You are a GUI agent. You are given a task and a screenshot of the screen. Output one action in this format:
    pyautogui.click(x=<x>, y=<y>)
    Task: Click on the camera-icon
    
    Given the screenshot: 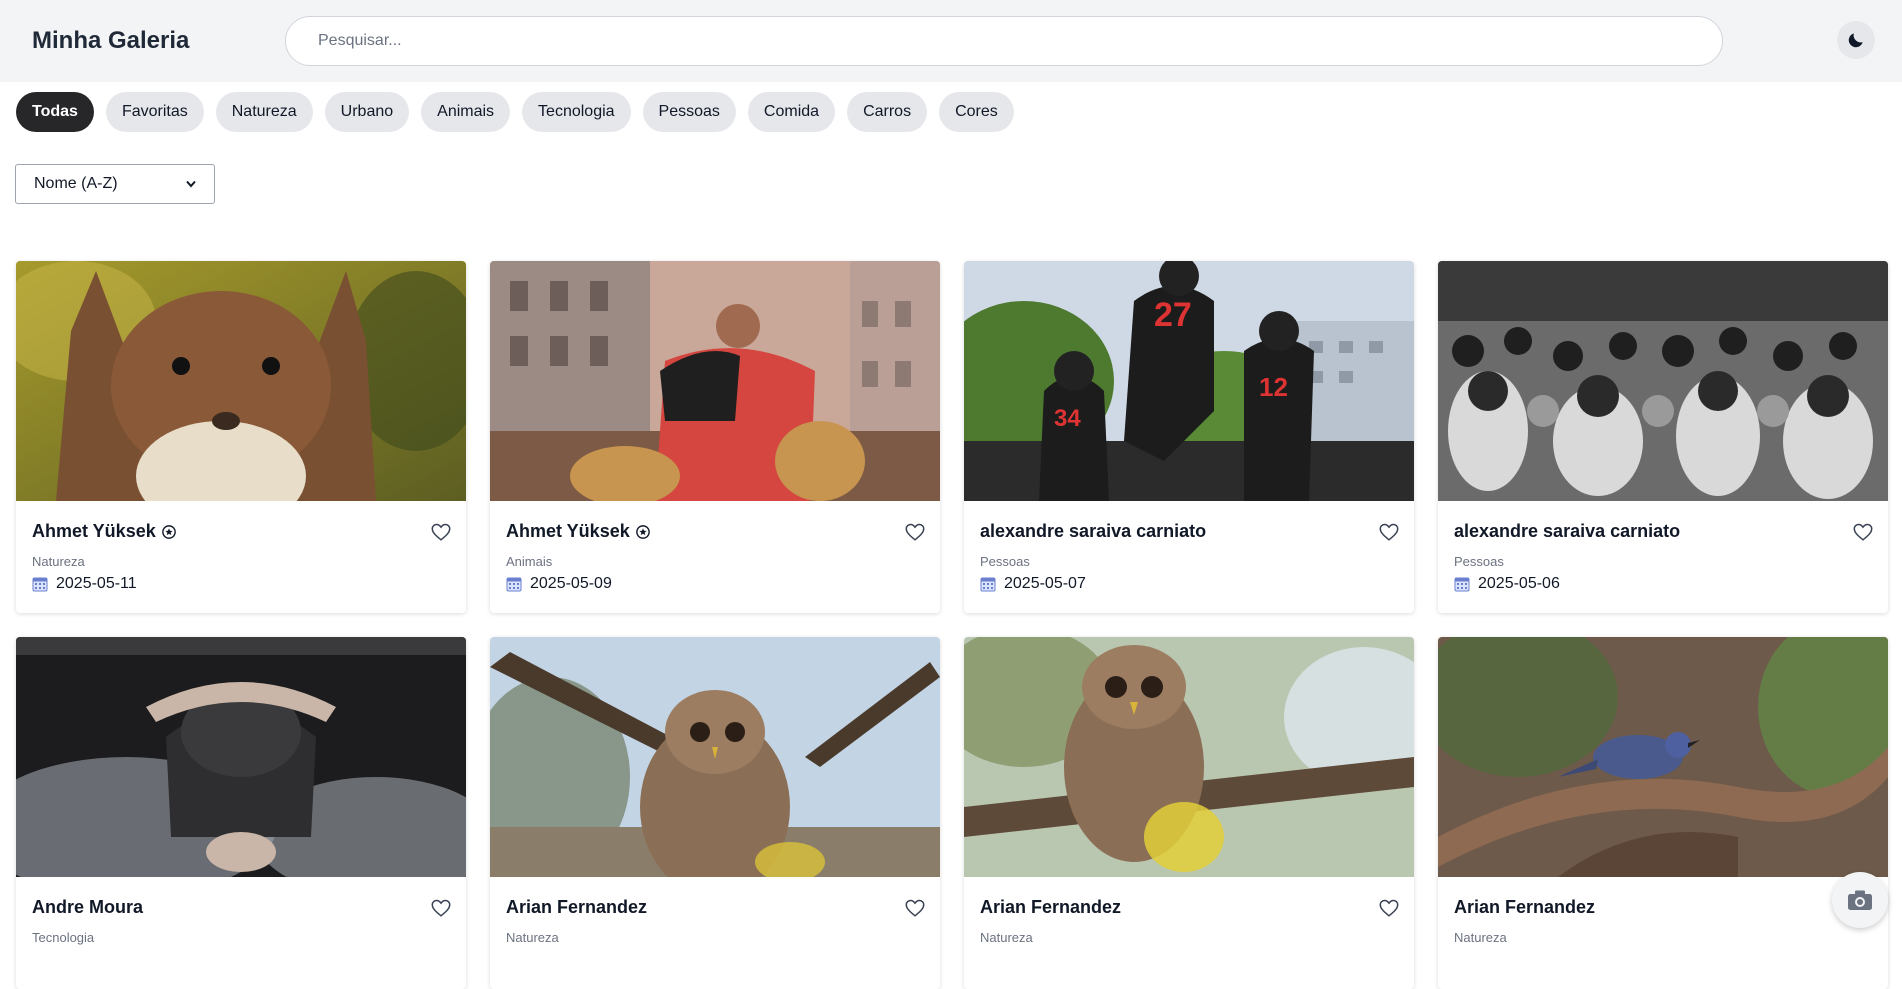 What is the action you would take?
    pyautogui.click(x=1860, y=900)
    